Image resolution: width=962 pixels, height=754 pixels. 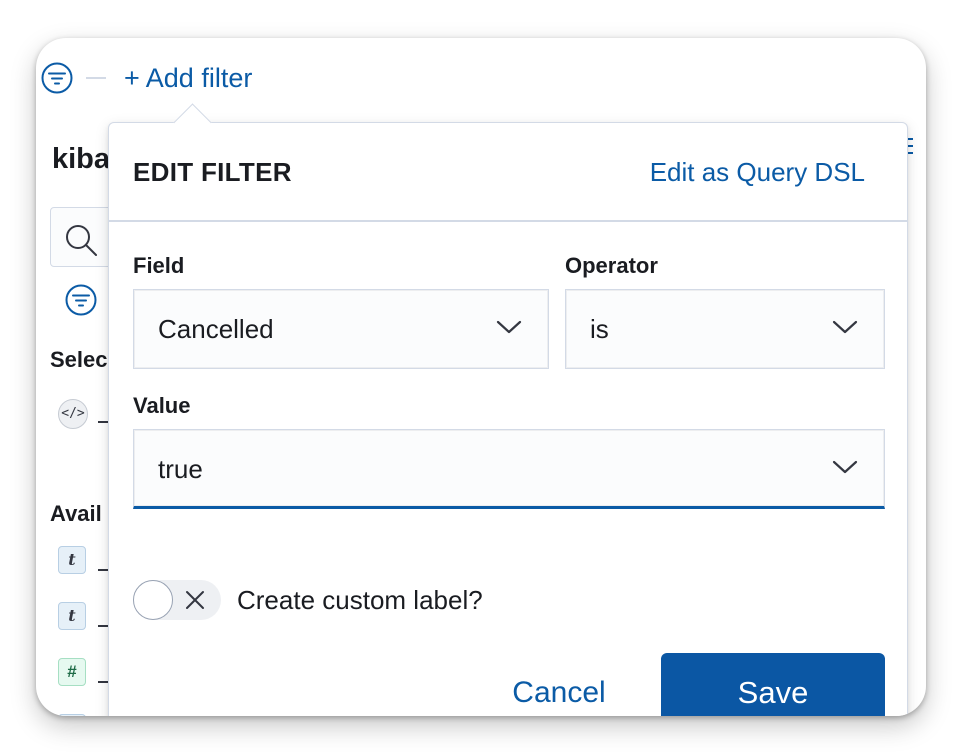 I want to click on custom-label-switch, so click(x=177, y=600).